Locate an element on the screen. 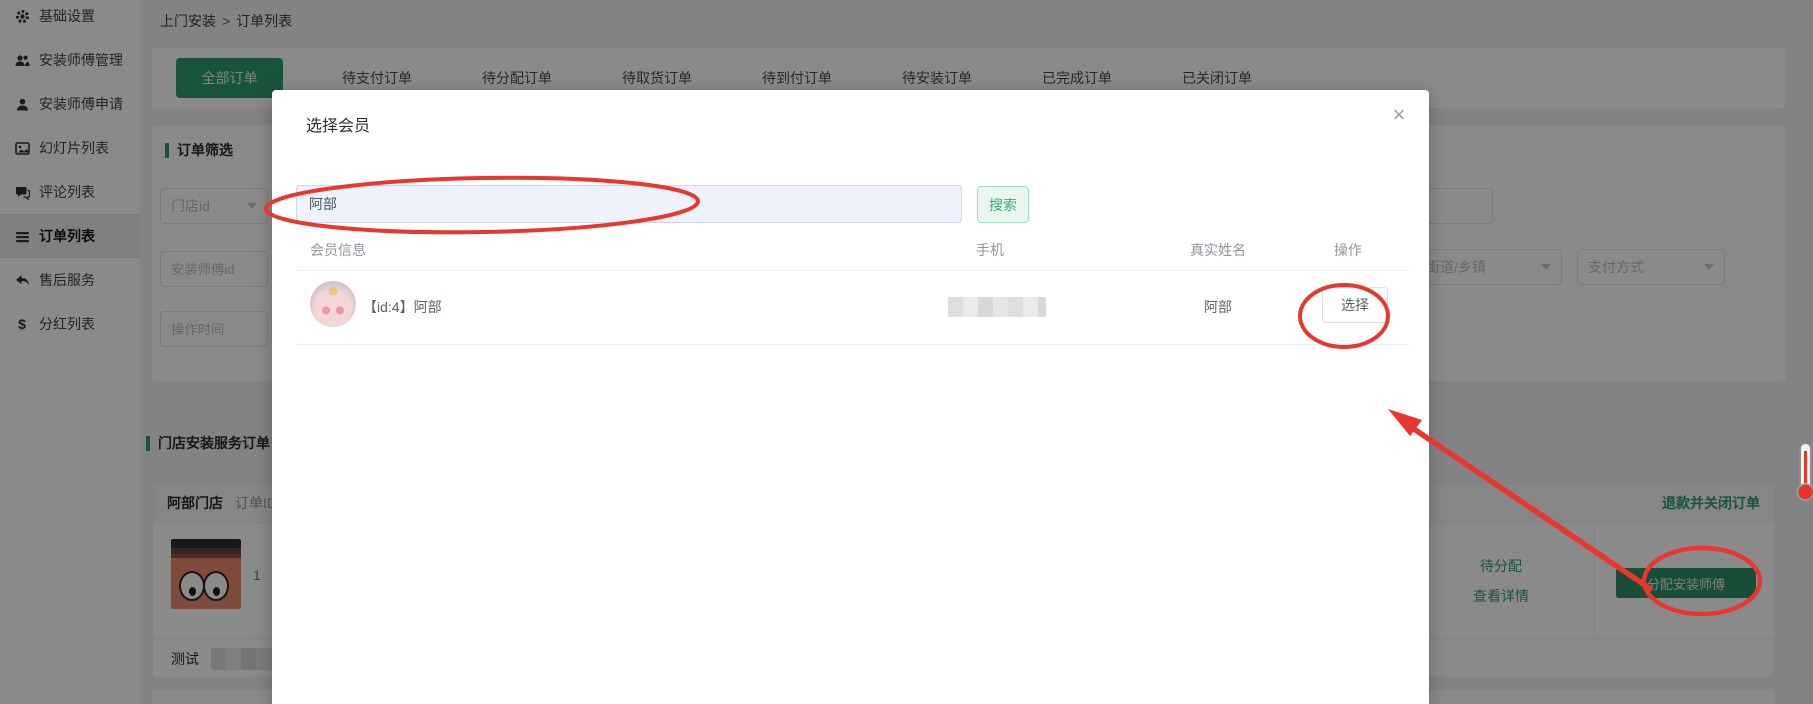  column-header-action: 操作 is located at coordinates (1348, 250).